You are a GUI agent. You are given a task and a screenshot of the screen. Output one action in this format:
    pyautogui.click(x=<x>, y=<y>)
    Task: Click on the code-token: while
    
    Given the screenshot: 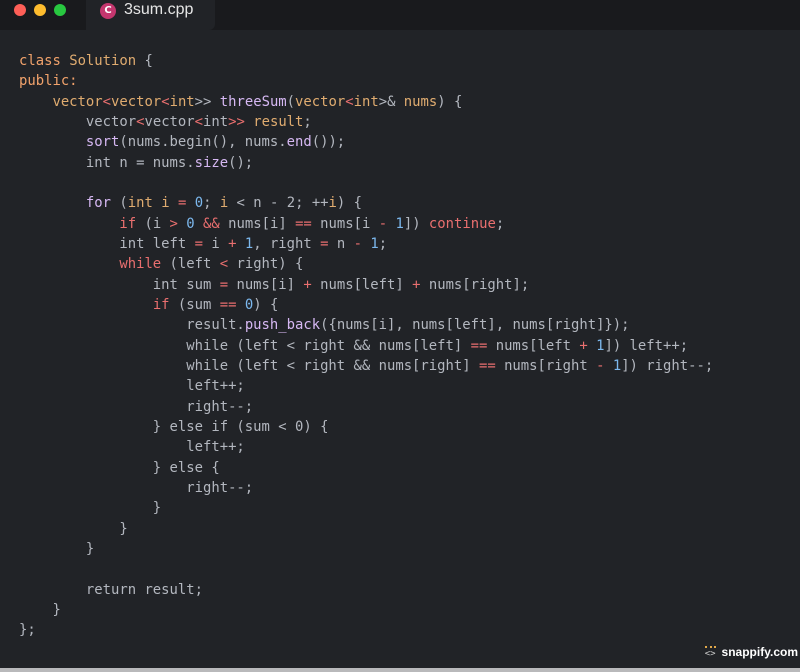 What is the action you would take?
    pyautogui.click(x=140, y=264)
    